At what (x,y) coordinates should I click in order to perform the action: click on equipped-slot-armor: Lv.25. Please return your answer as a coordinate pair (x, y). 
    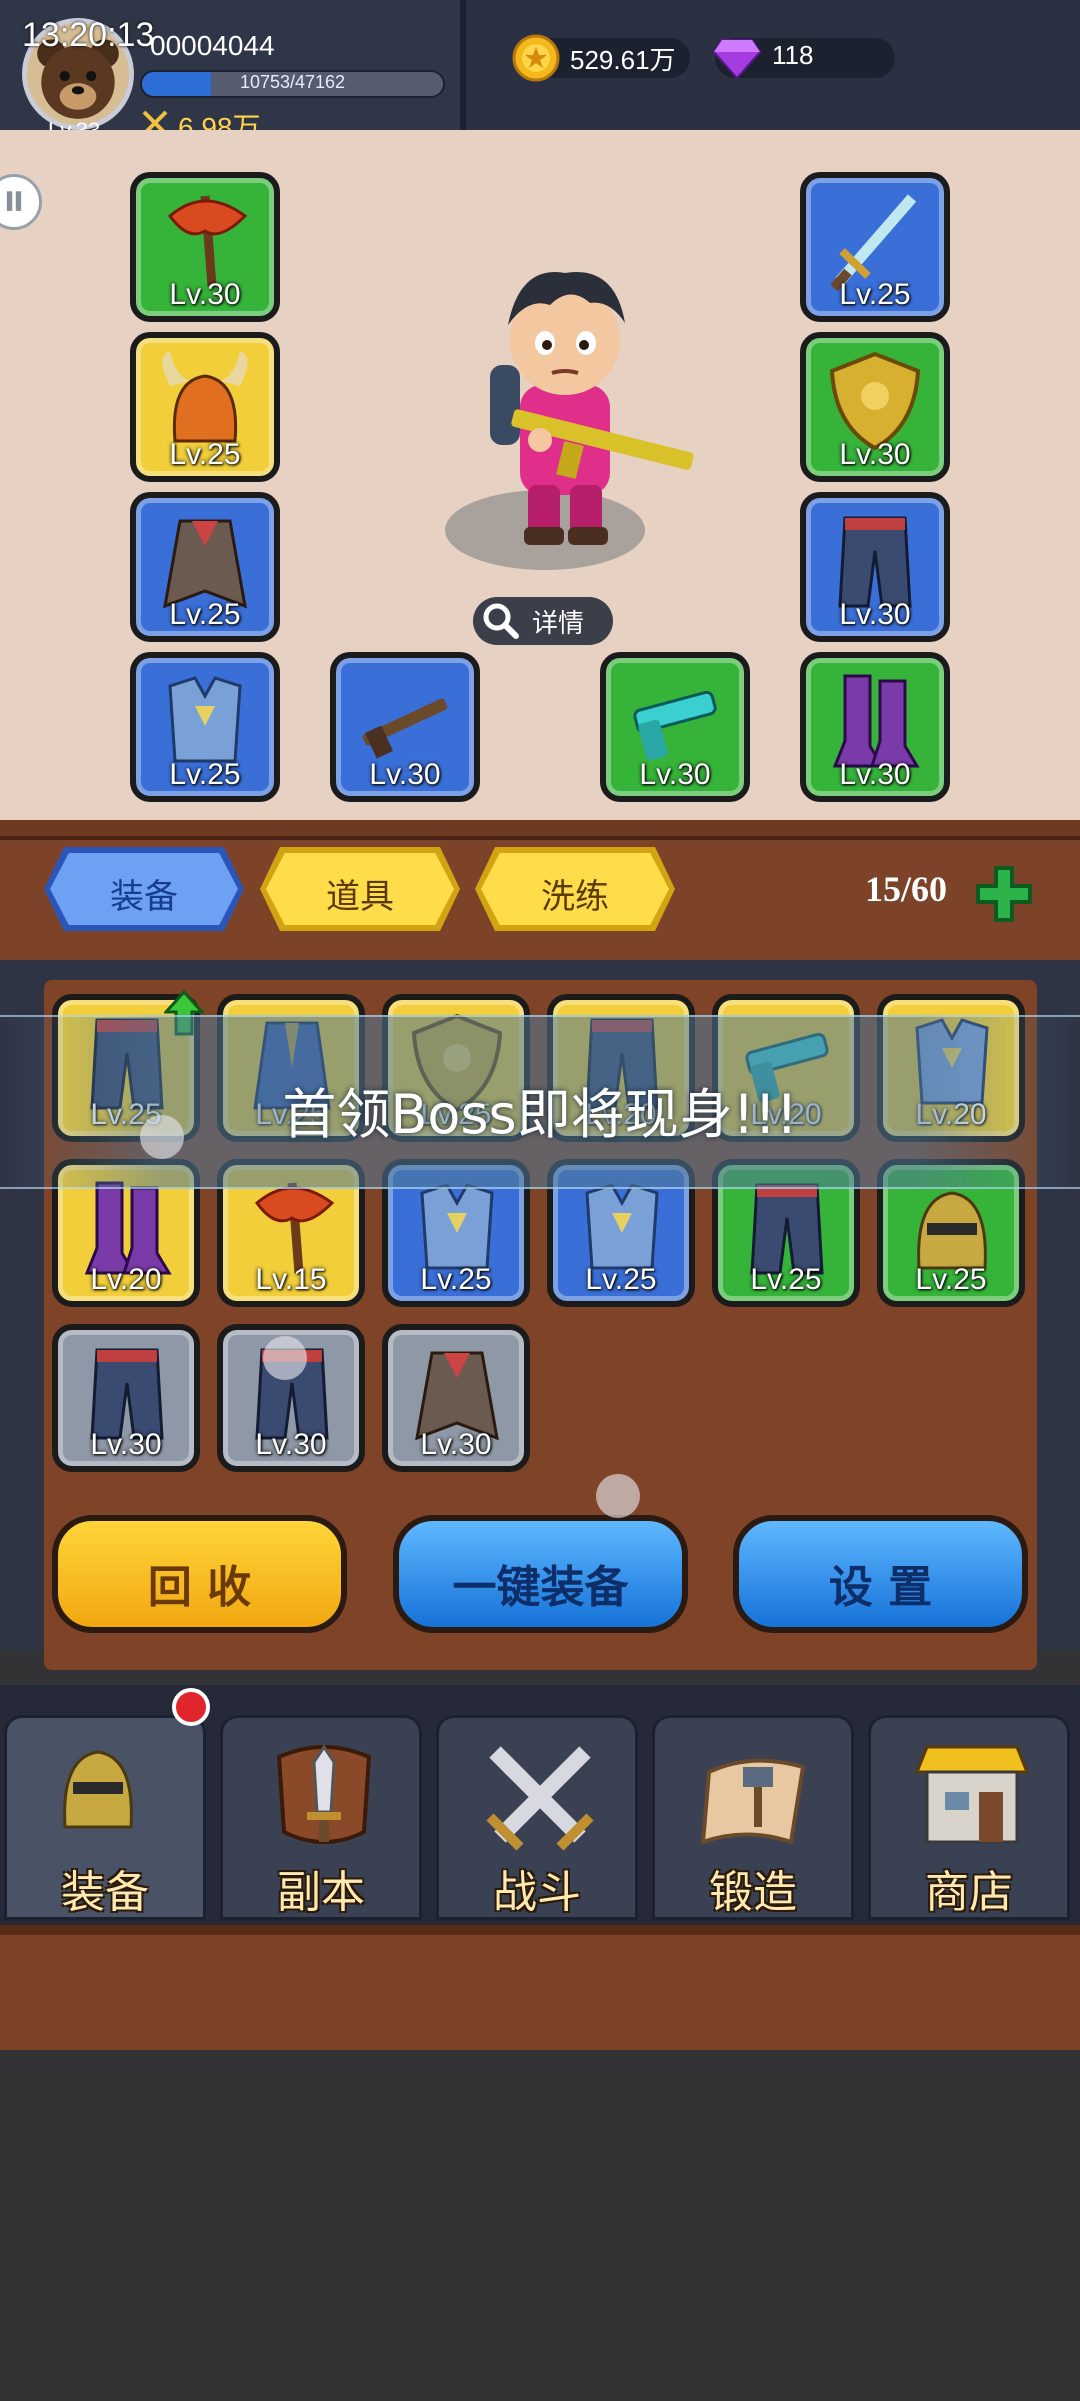
    Looking at the image, I should click on (205, 727).